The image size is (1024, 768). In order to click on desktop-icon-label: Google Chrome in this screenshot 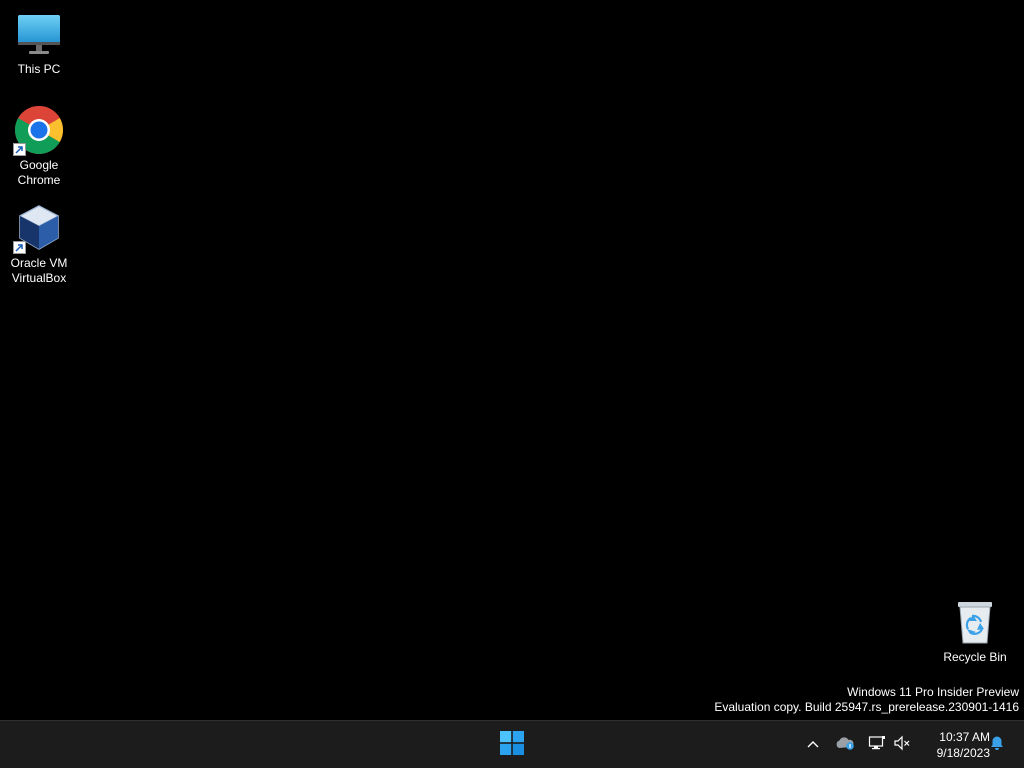, I will do `click(39, 172)`.